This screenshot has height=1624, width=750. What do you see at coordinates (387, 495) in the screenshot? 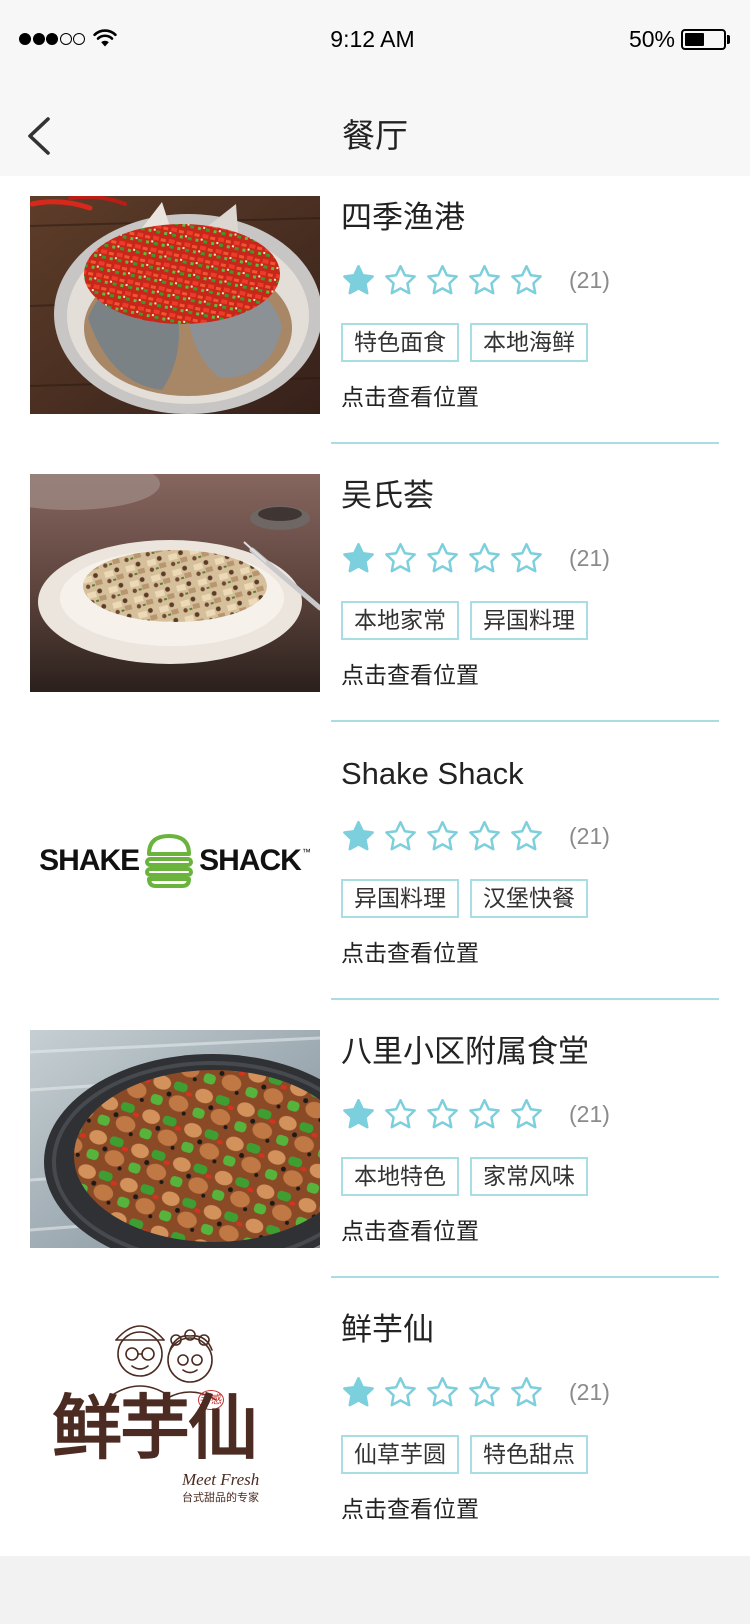
I see `restaurant-name: 吴氏荟` at bounding box center [387, 495].